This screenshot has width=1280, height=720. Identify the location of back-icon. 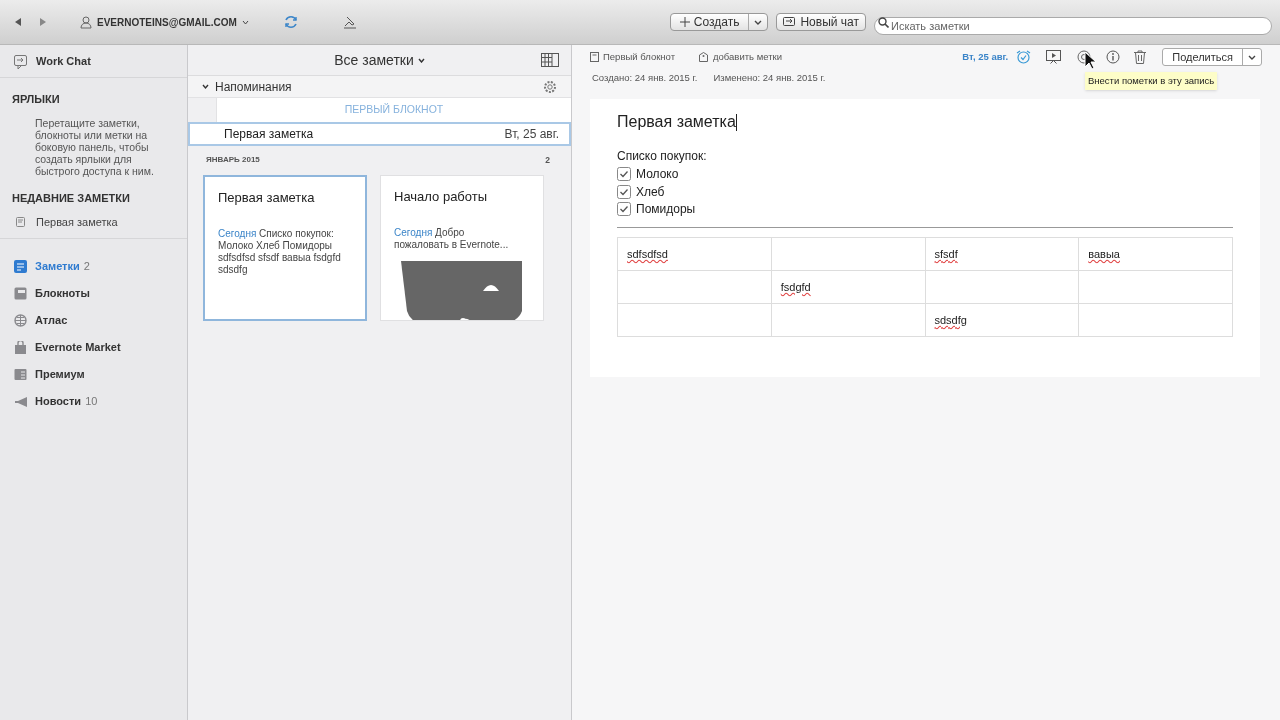
(18, 22).